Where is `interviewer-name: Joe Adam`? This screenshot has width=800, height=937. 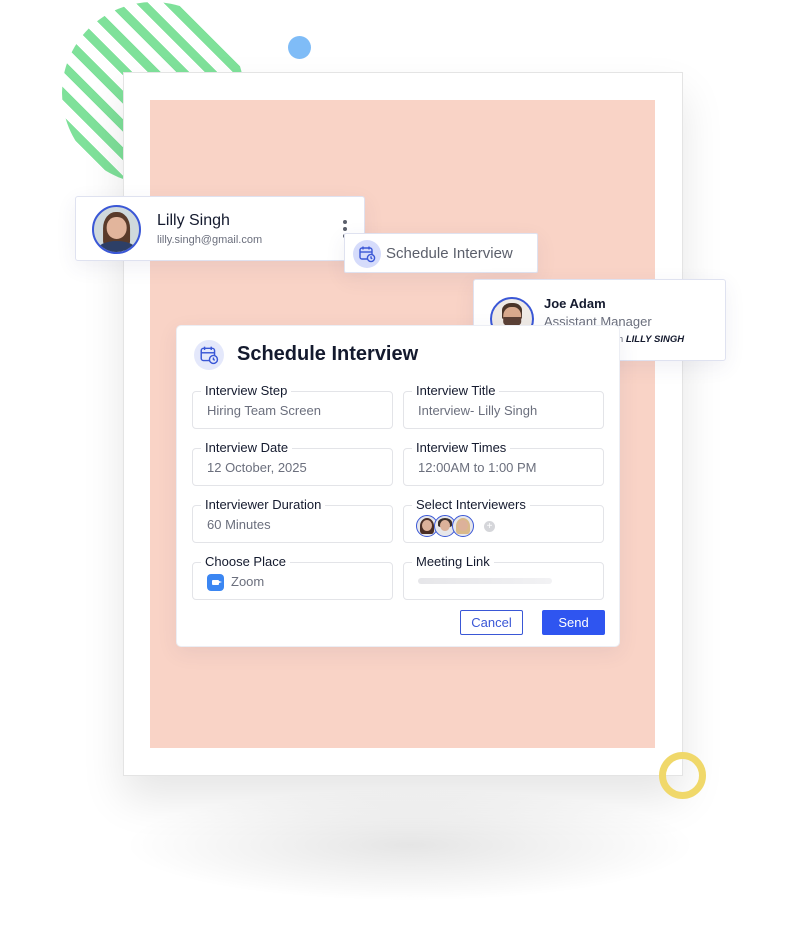 interviewer-name: Joe Adam is located at coordinates (575, 303).